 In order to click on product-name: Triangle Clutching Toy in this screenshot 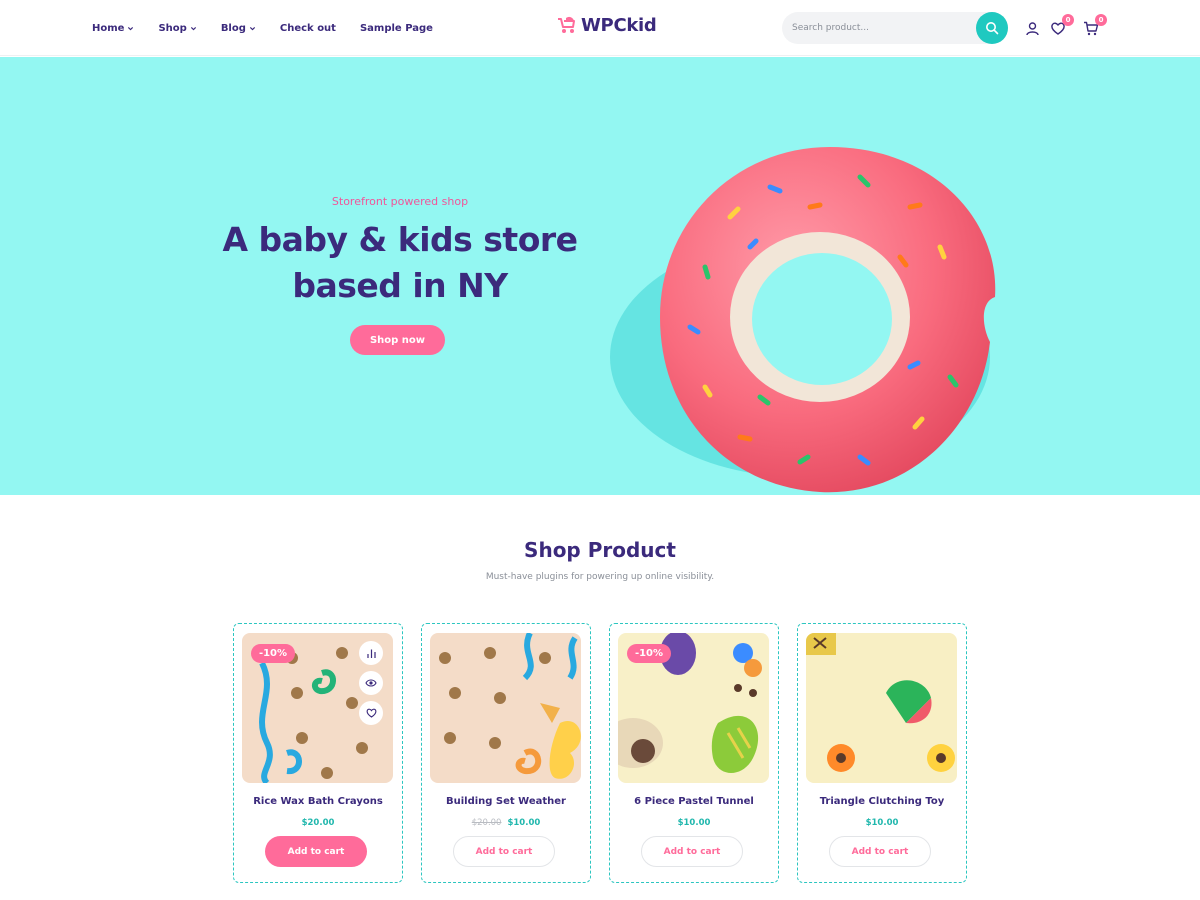, I will do `click(882, 801)`.